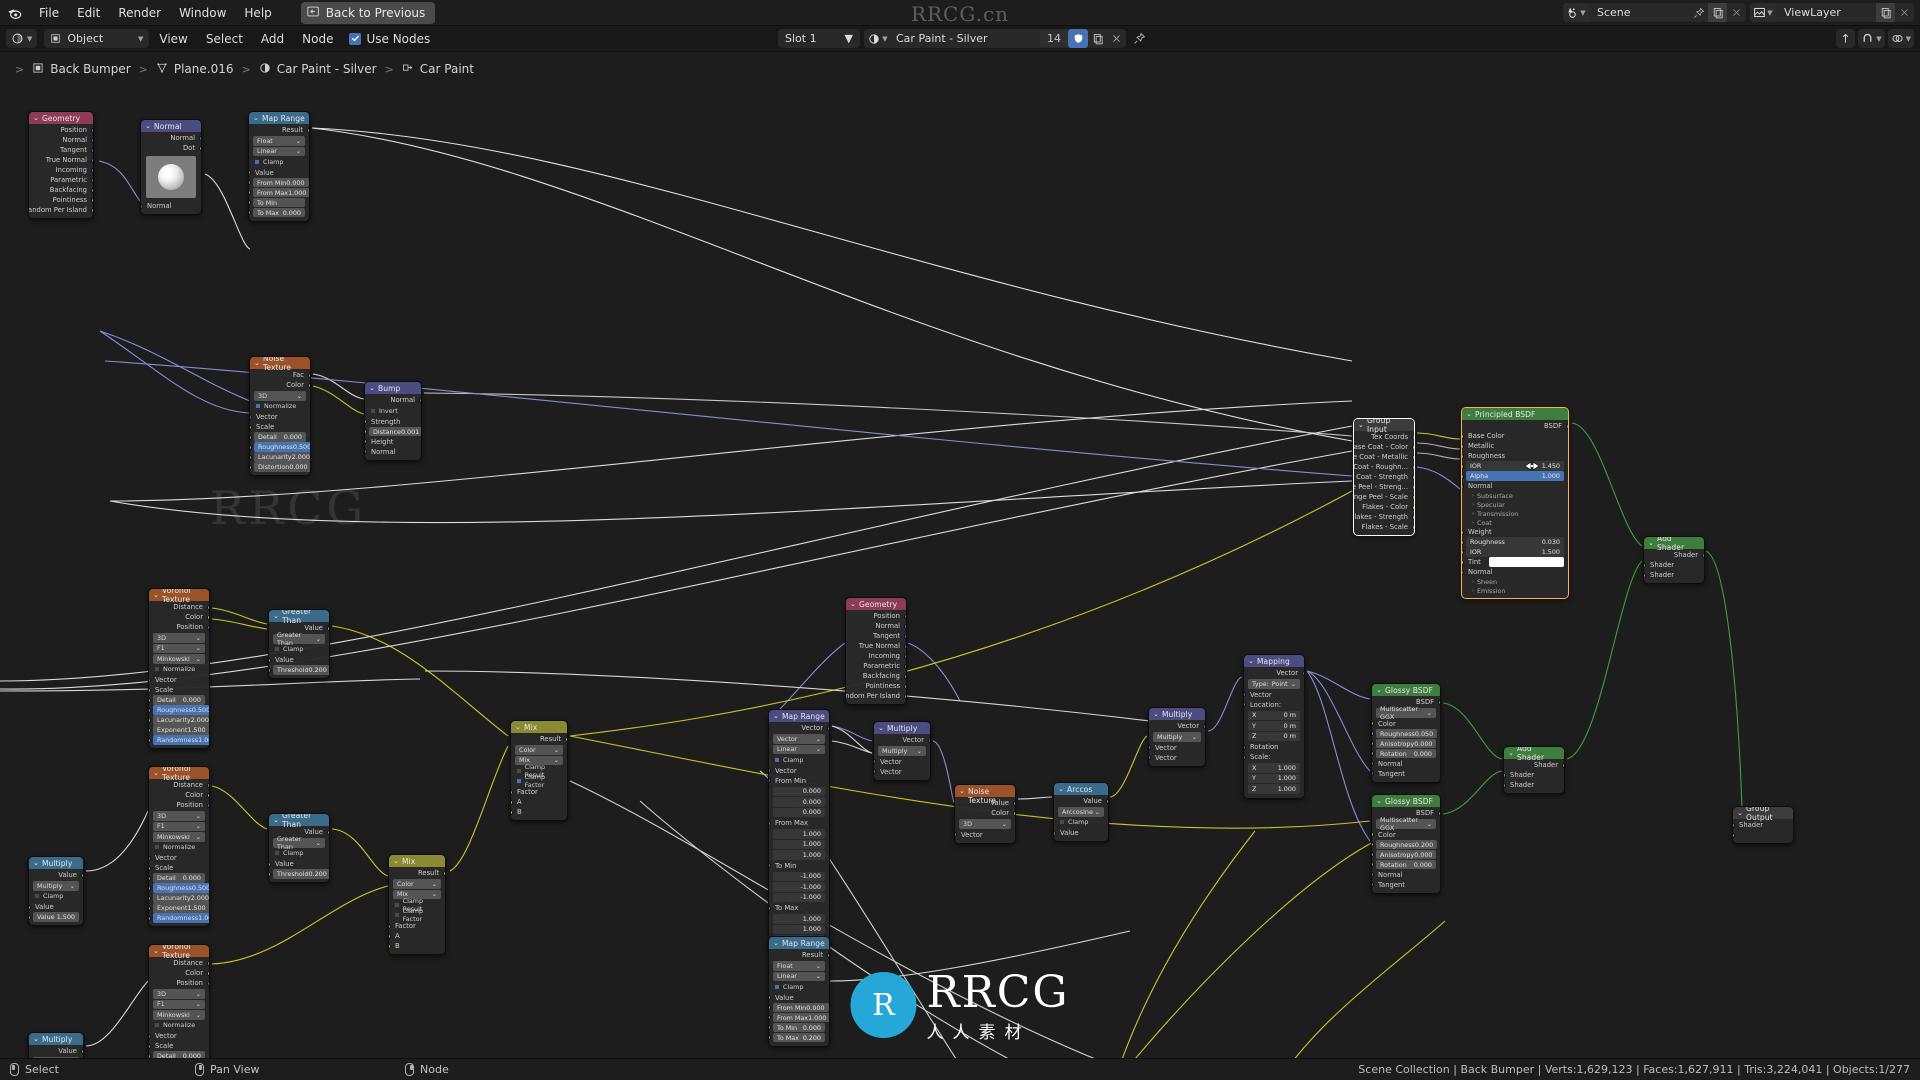 The image size is (1920, 1080). I want to click on node-noisetex-1-output-1-socket, so click(309, 385).